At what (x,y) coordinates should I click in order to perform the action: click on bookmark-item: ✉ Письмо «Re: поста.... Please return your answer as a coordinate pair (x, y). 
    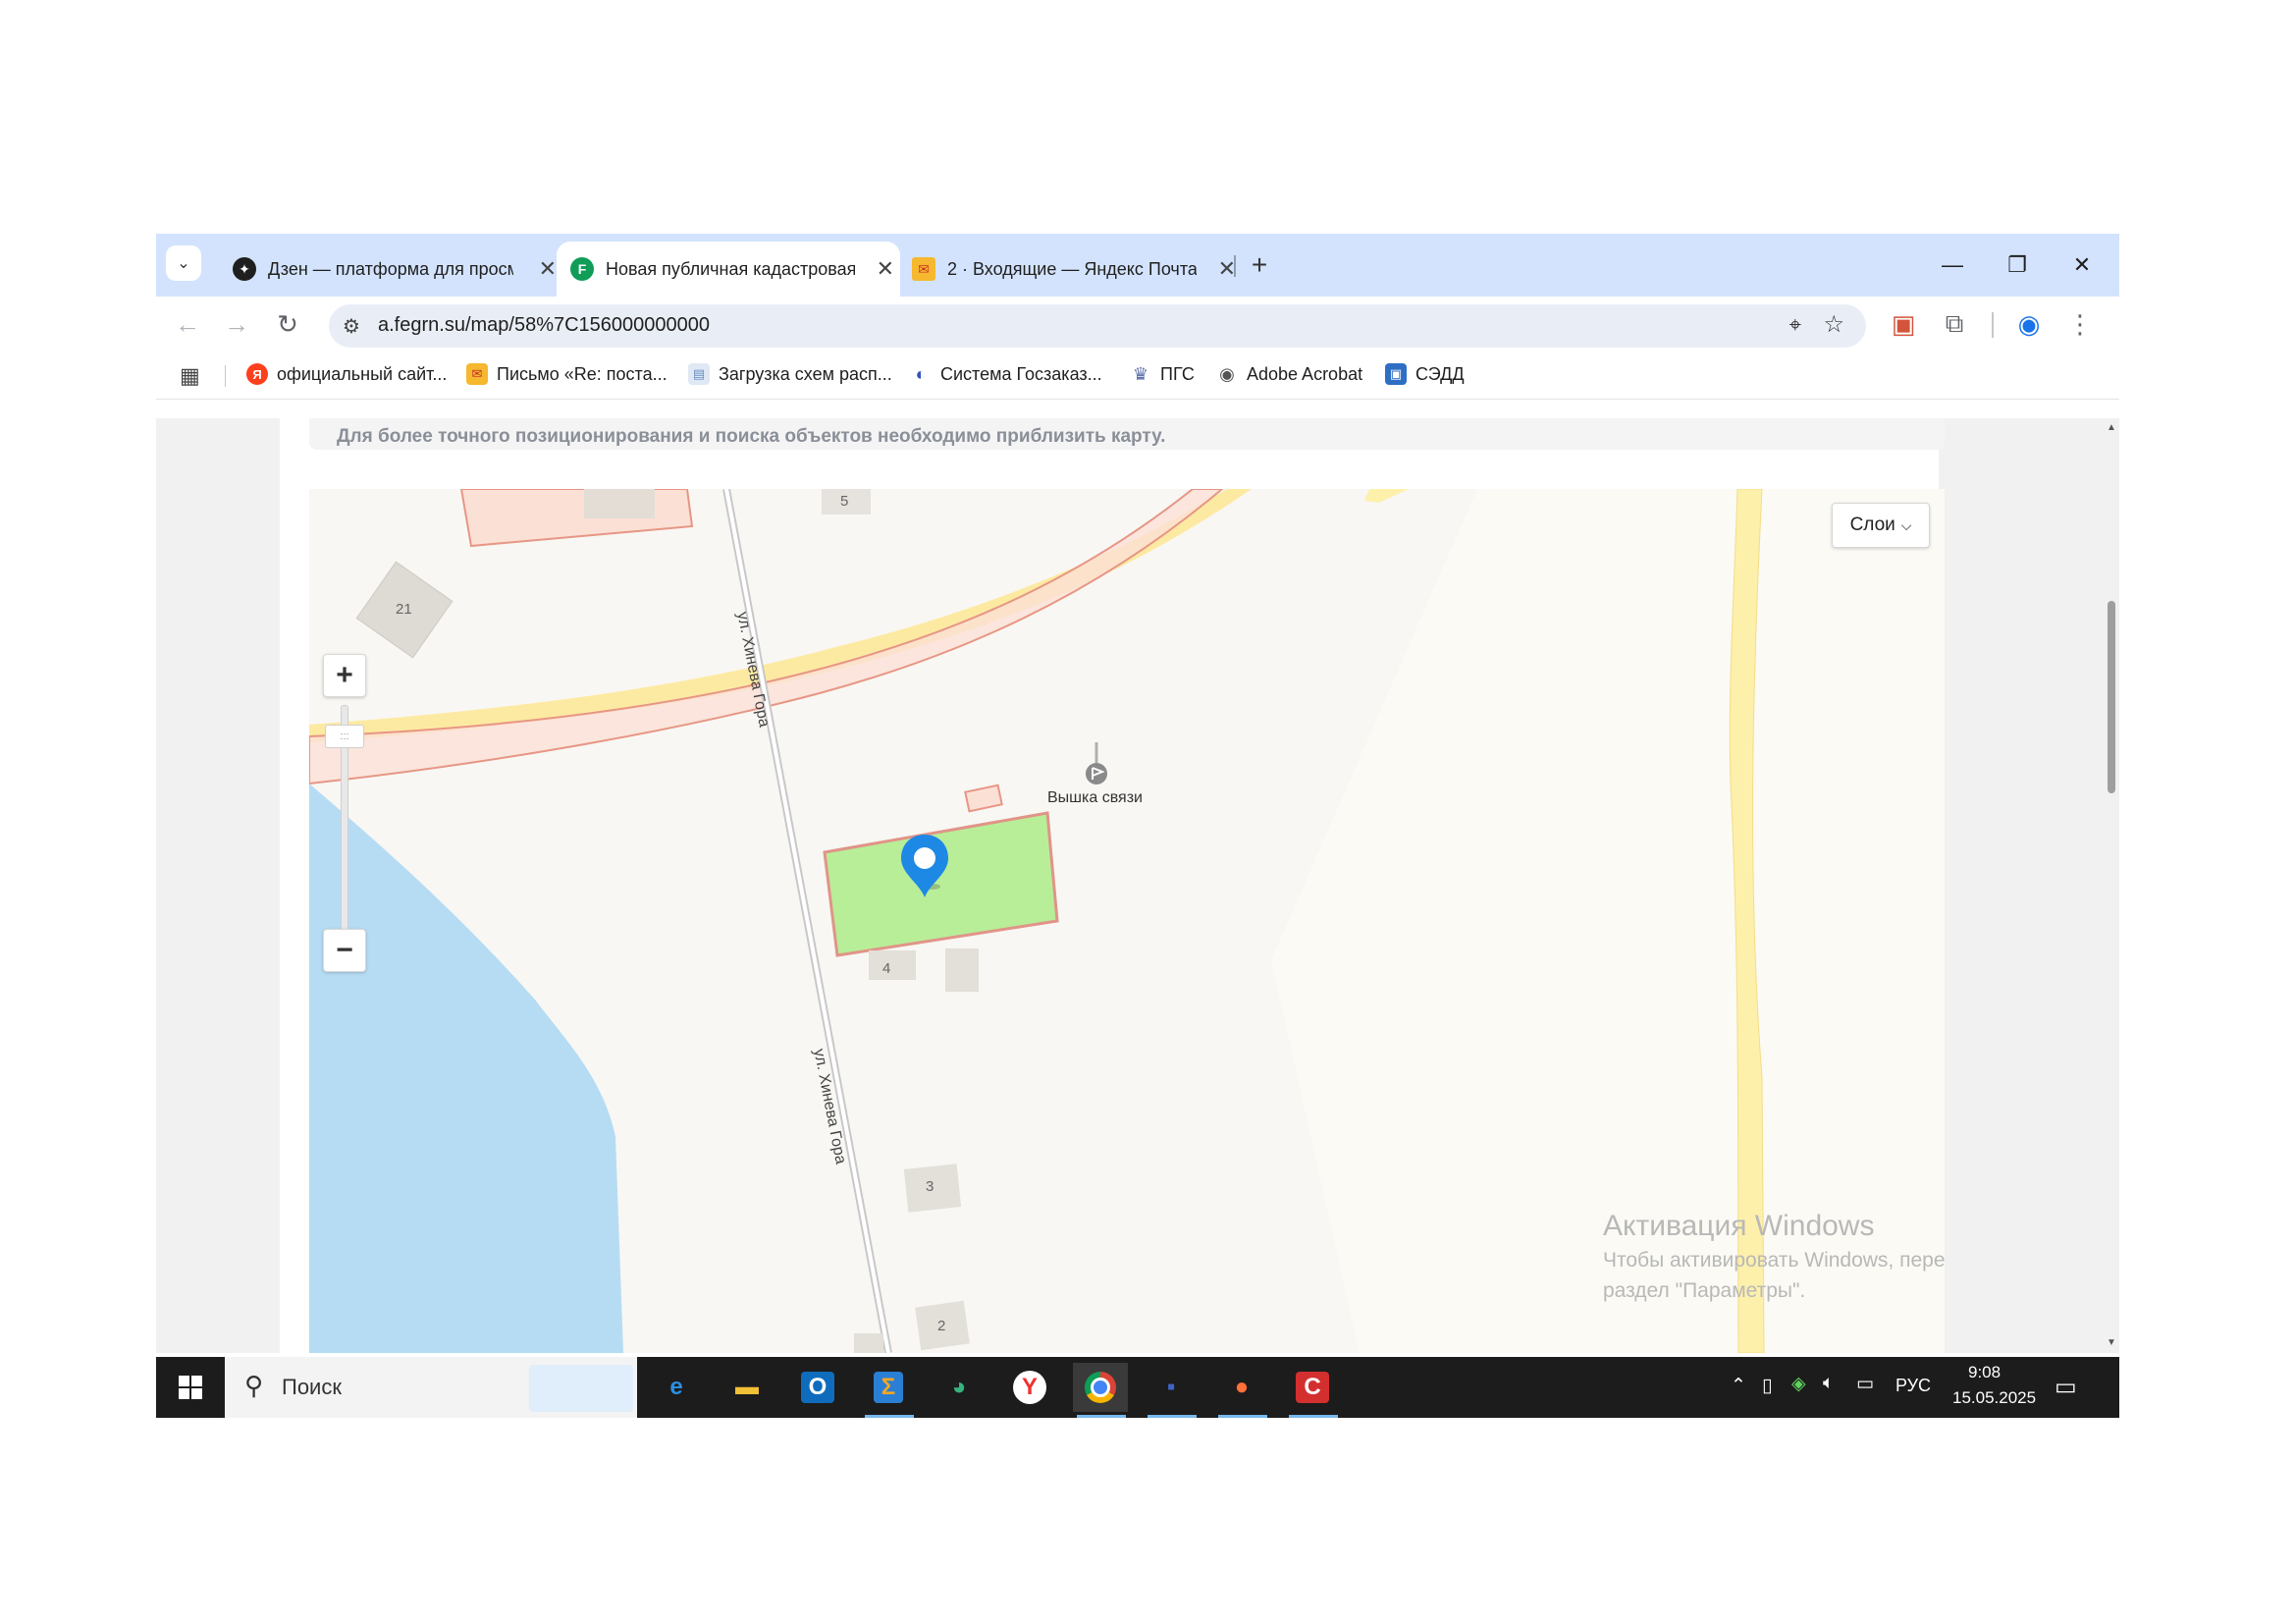
    Looking at the image, I should click on (566, 374).